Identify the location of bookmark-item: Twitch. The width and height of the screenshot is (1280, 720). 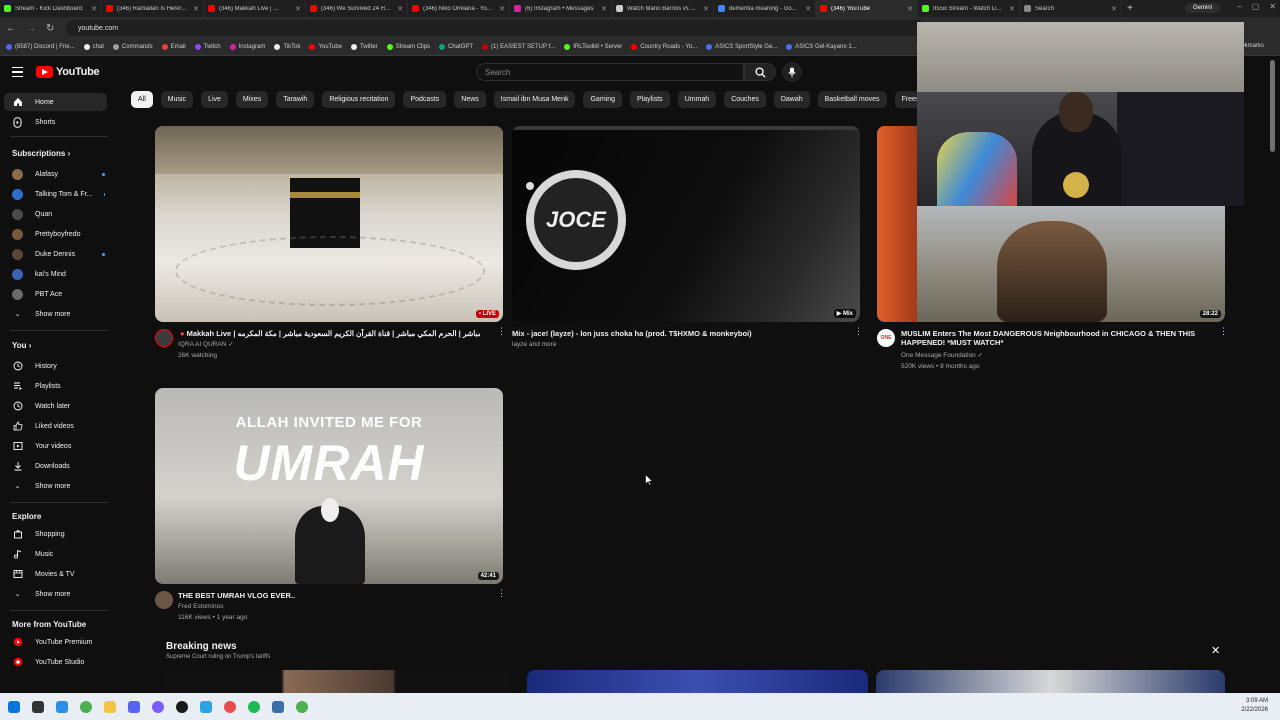
(207, 47).